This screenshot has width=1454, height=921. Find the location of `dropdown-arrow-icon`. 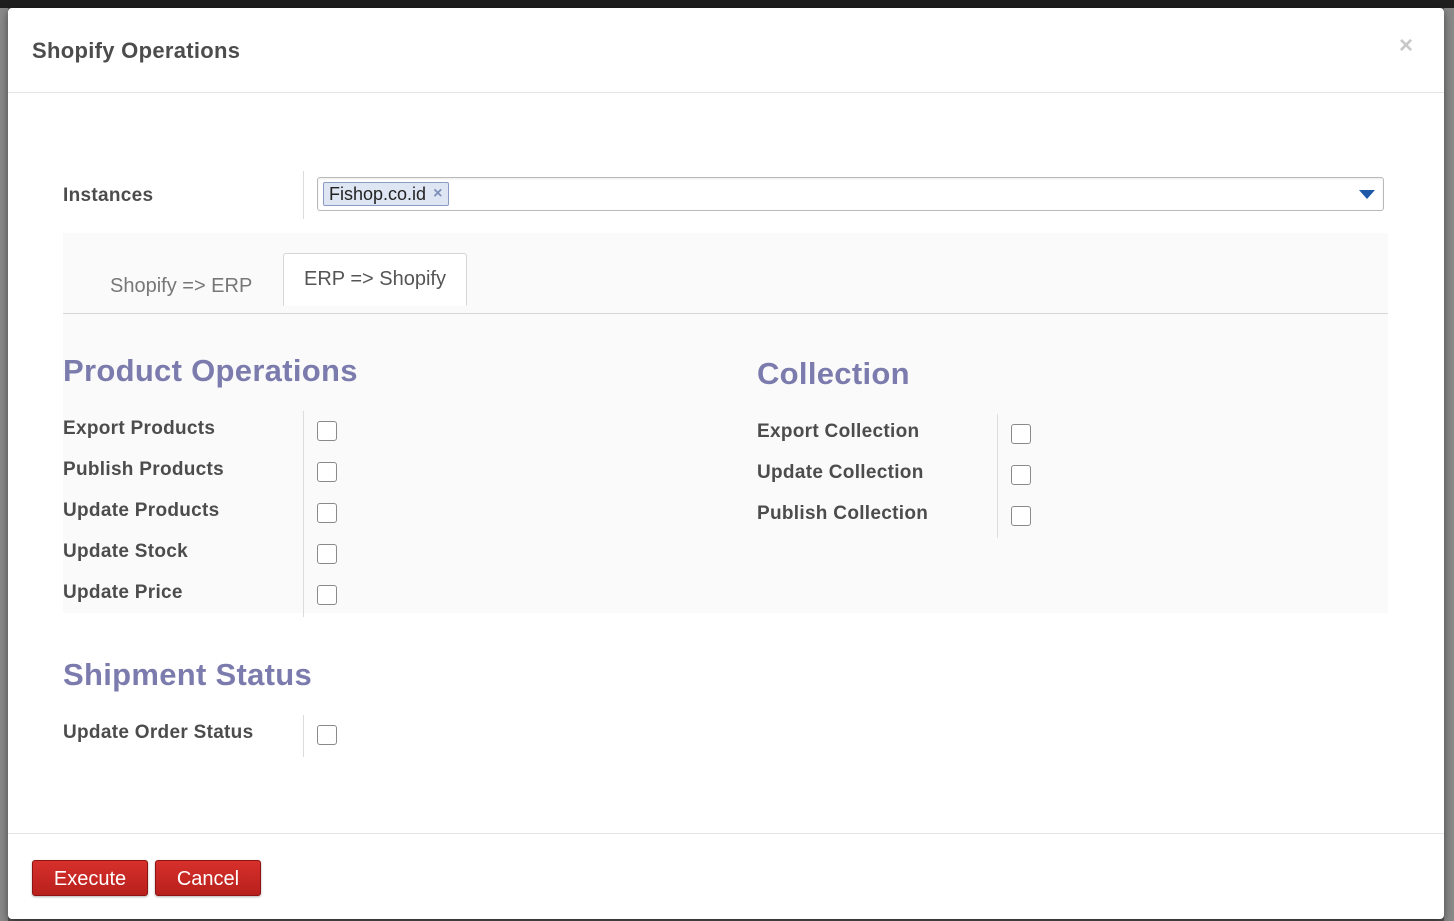

dropdown-arrow-icon is located at coordinates (1367, 194).